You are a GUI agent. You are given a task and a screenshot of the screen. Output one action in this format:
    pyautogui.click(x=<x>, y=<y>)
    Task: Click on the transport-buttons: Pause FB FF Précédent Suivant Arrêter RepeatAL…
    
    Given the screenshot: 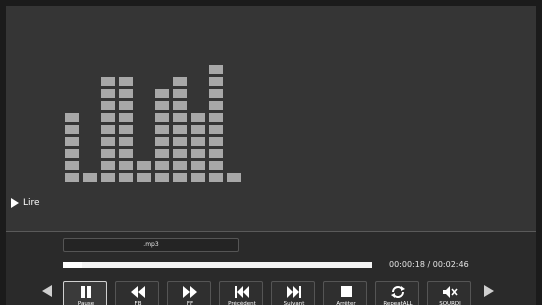 What is the action you would take?
    pyautogui.click(x=269, y=293)
    